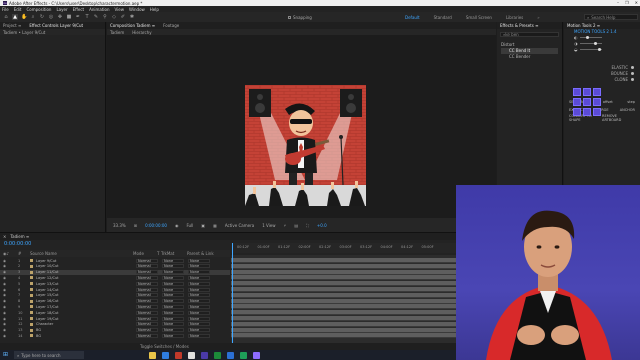 The width and height of the screenshot is (640, 360). Describe the element at coordinates (120, 9) in the screenshot. I see `menu-view: View` at that location.